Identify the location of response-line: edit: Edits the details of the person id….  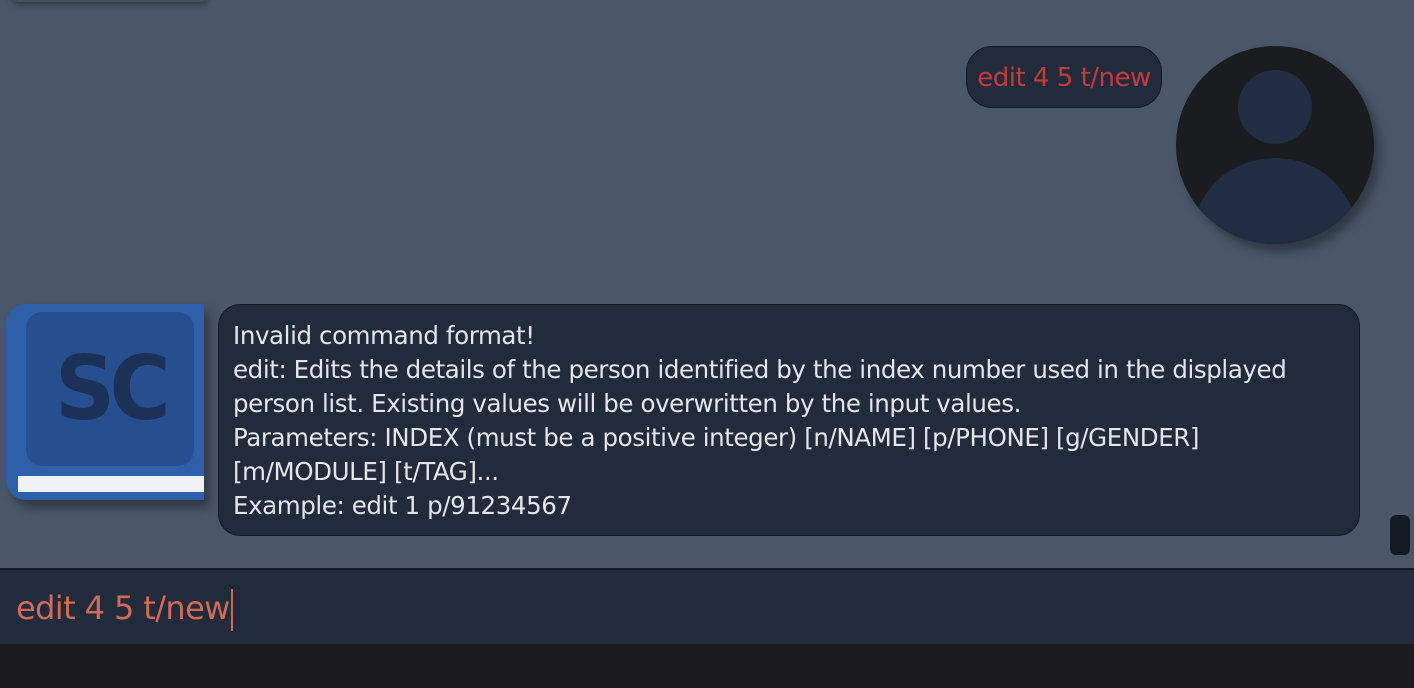
(760, 369).